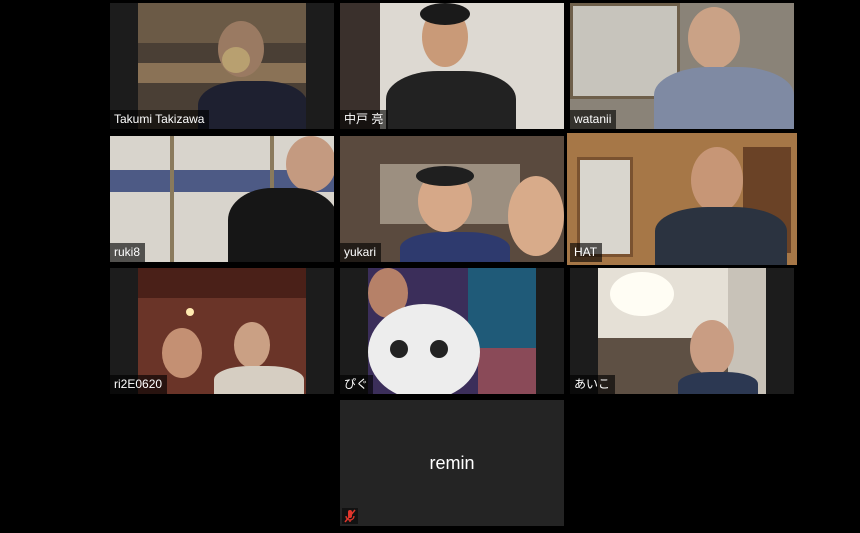  Describe the element at coordinates (350, 516) in the screenshot. I see `muted-microphone-icon` at that location.